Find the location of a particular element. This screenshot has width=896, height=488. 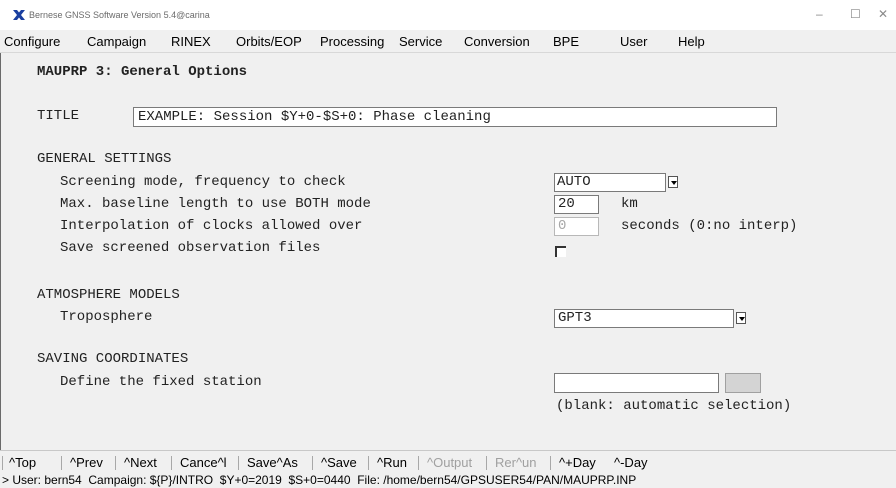

rerun-button: Rer^un is located at coordinates (516, 462).